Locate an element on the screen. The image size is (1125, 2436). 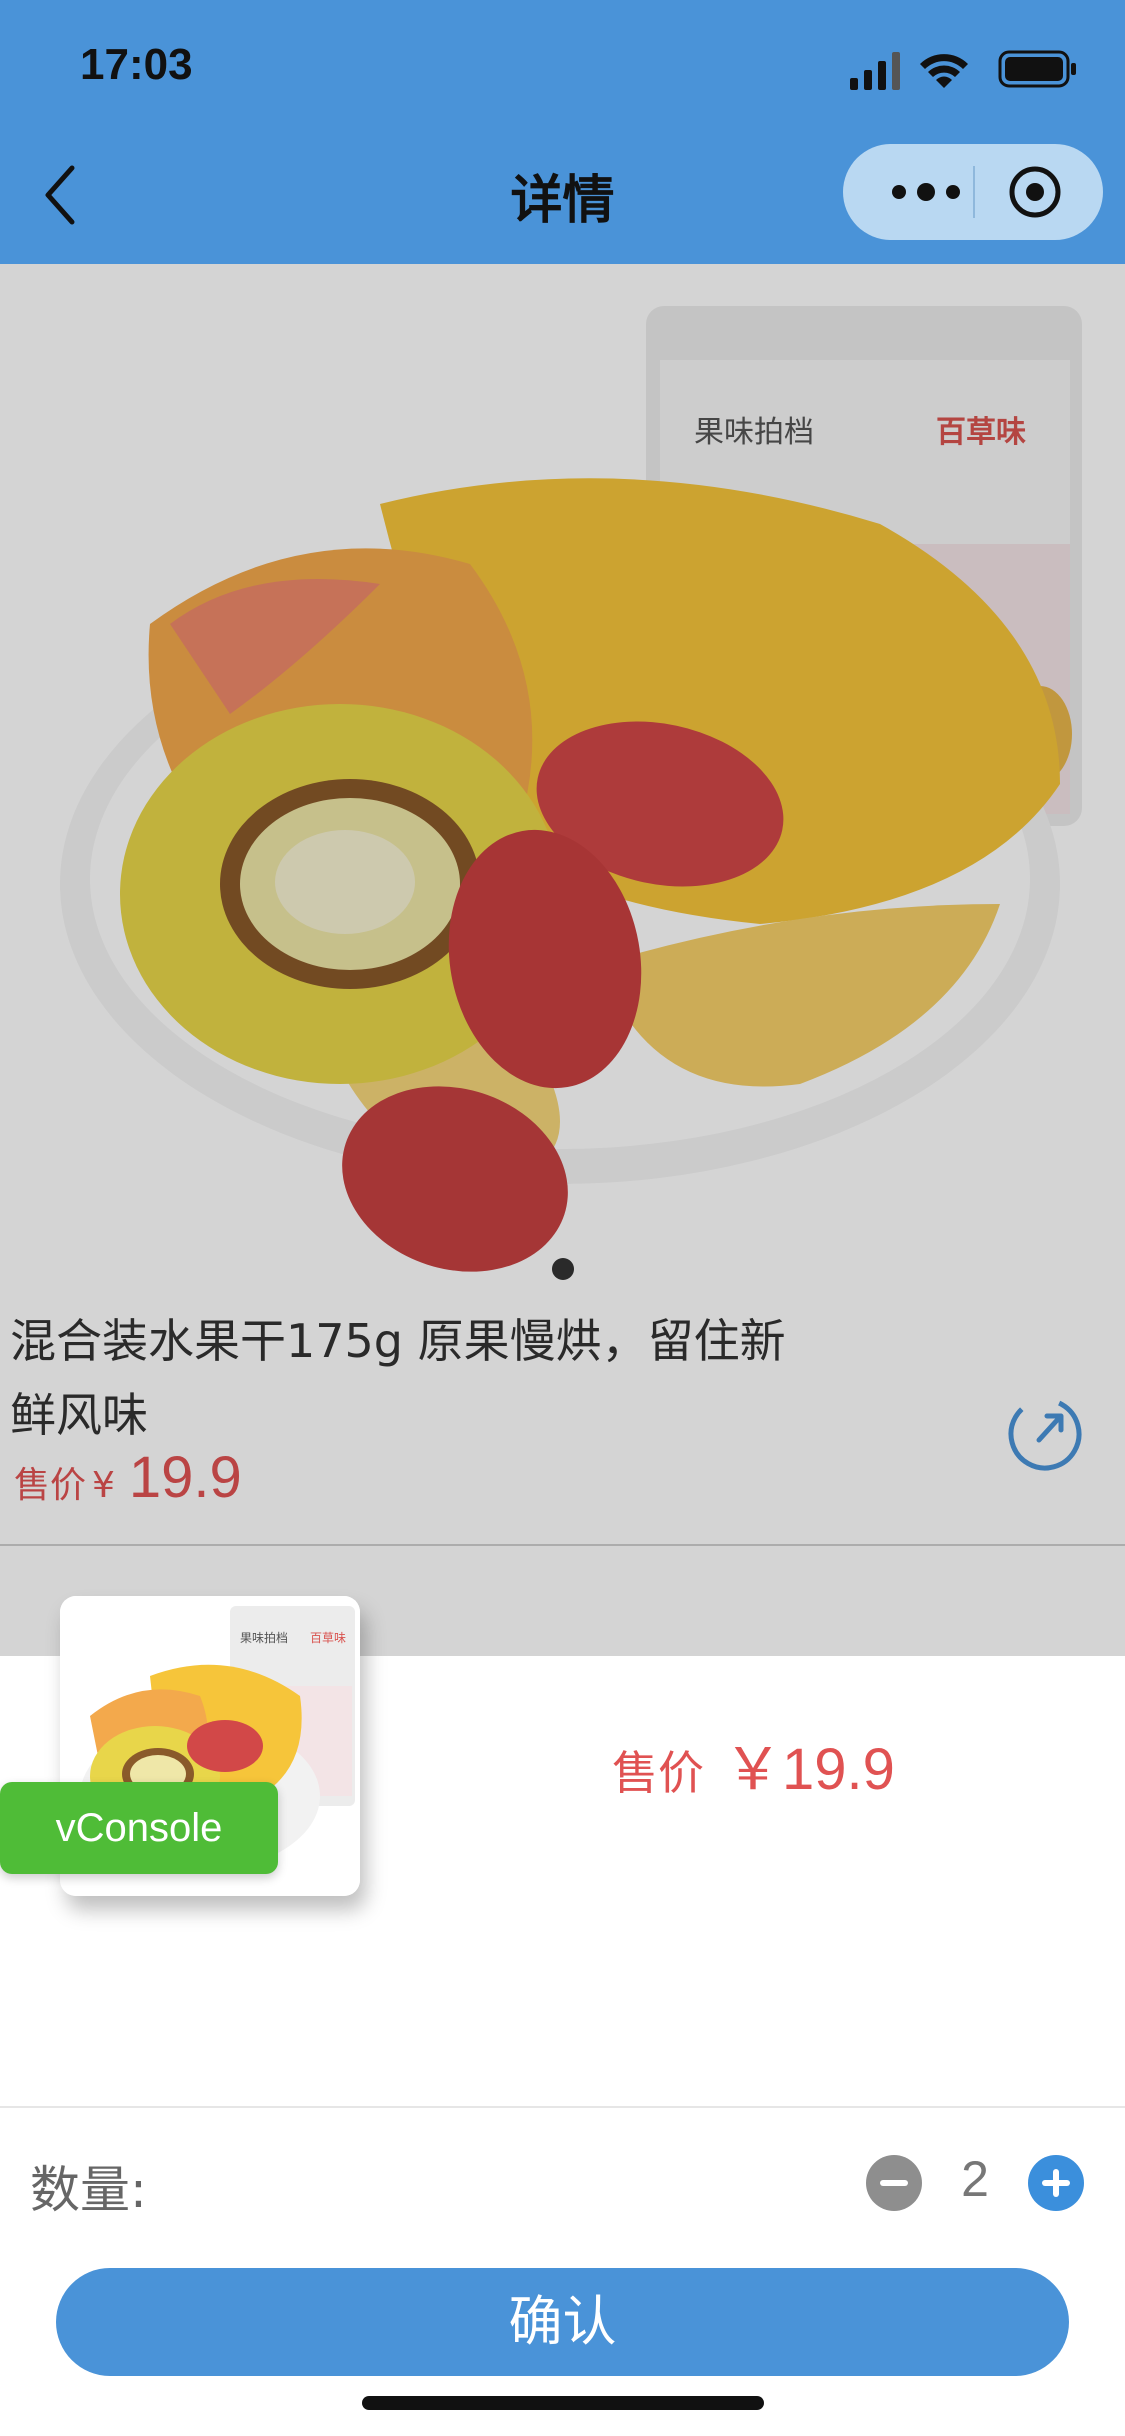
vconsole-button: vConsole is located at coordinates (139, 1828).